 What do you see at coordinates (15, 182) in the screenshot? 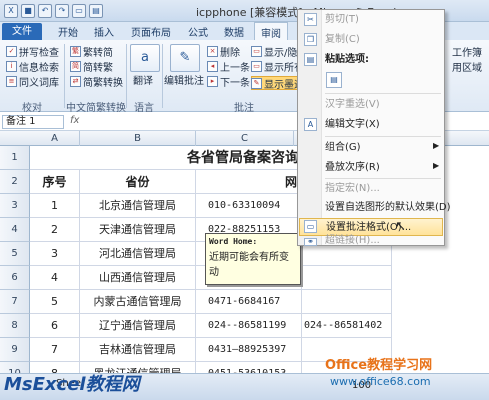
I see `row-header: 2` at bounding box center [15, 182].